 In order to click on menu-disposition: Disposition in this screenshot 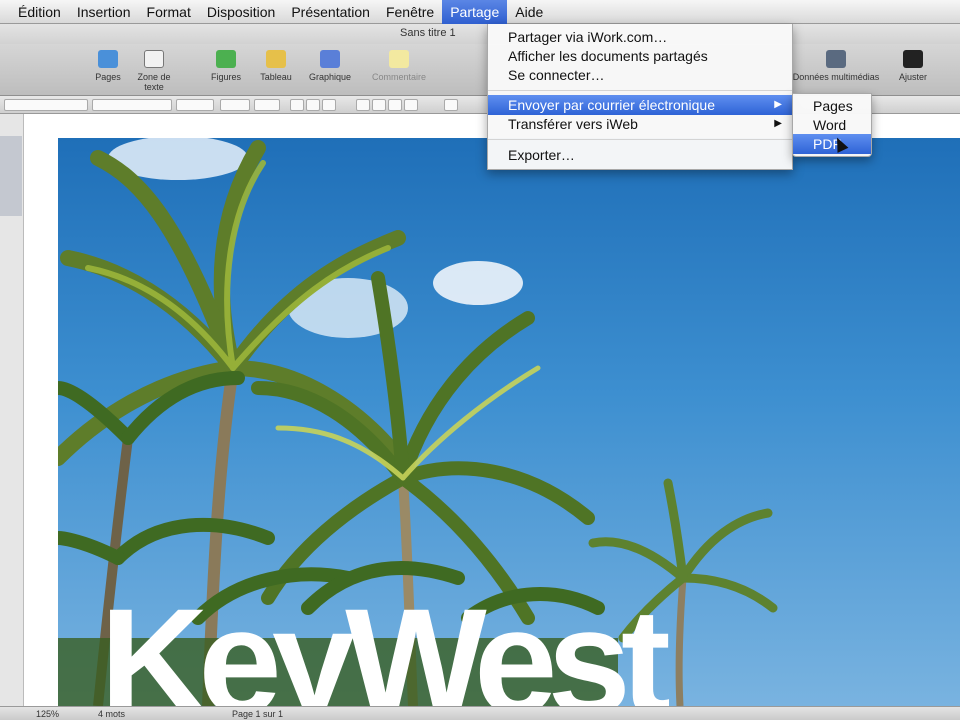, I will do `click(241, 12)`.